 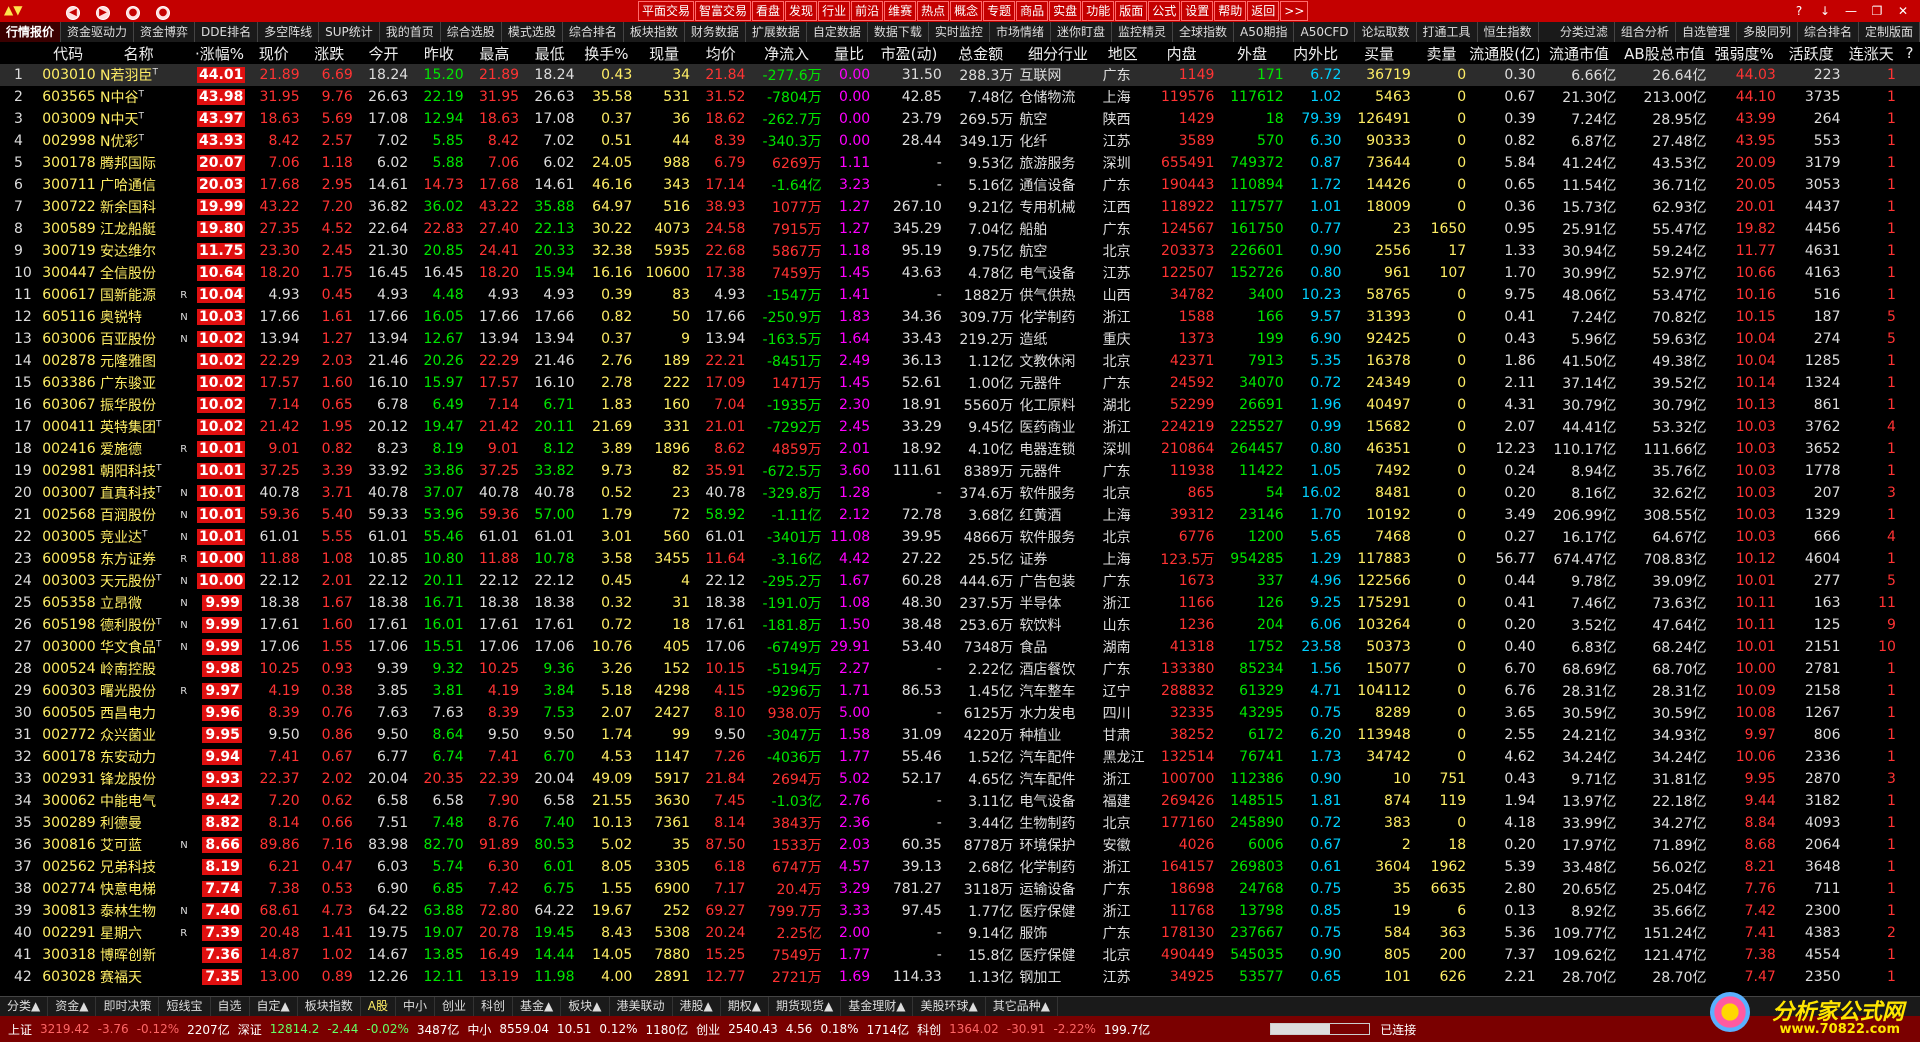 I want to click on bottom-tab: 分类▲, so click(x=24, y=1006).